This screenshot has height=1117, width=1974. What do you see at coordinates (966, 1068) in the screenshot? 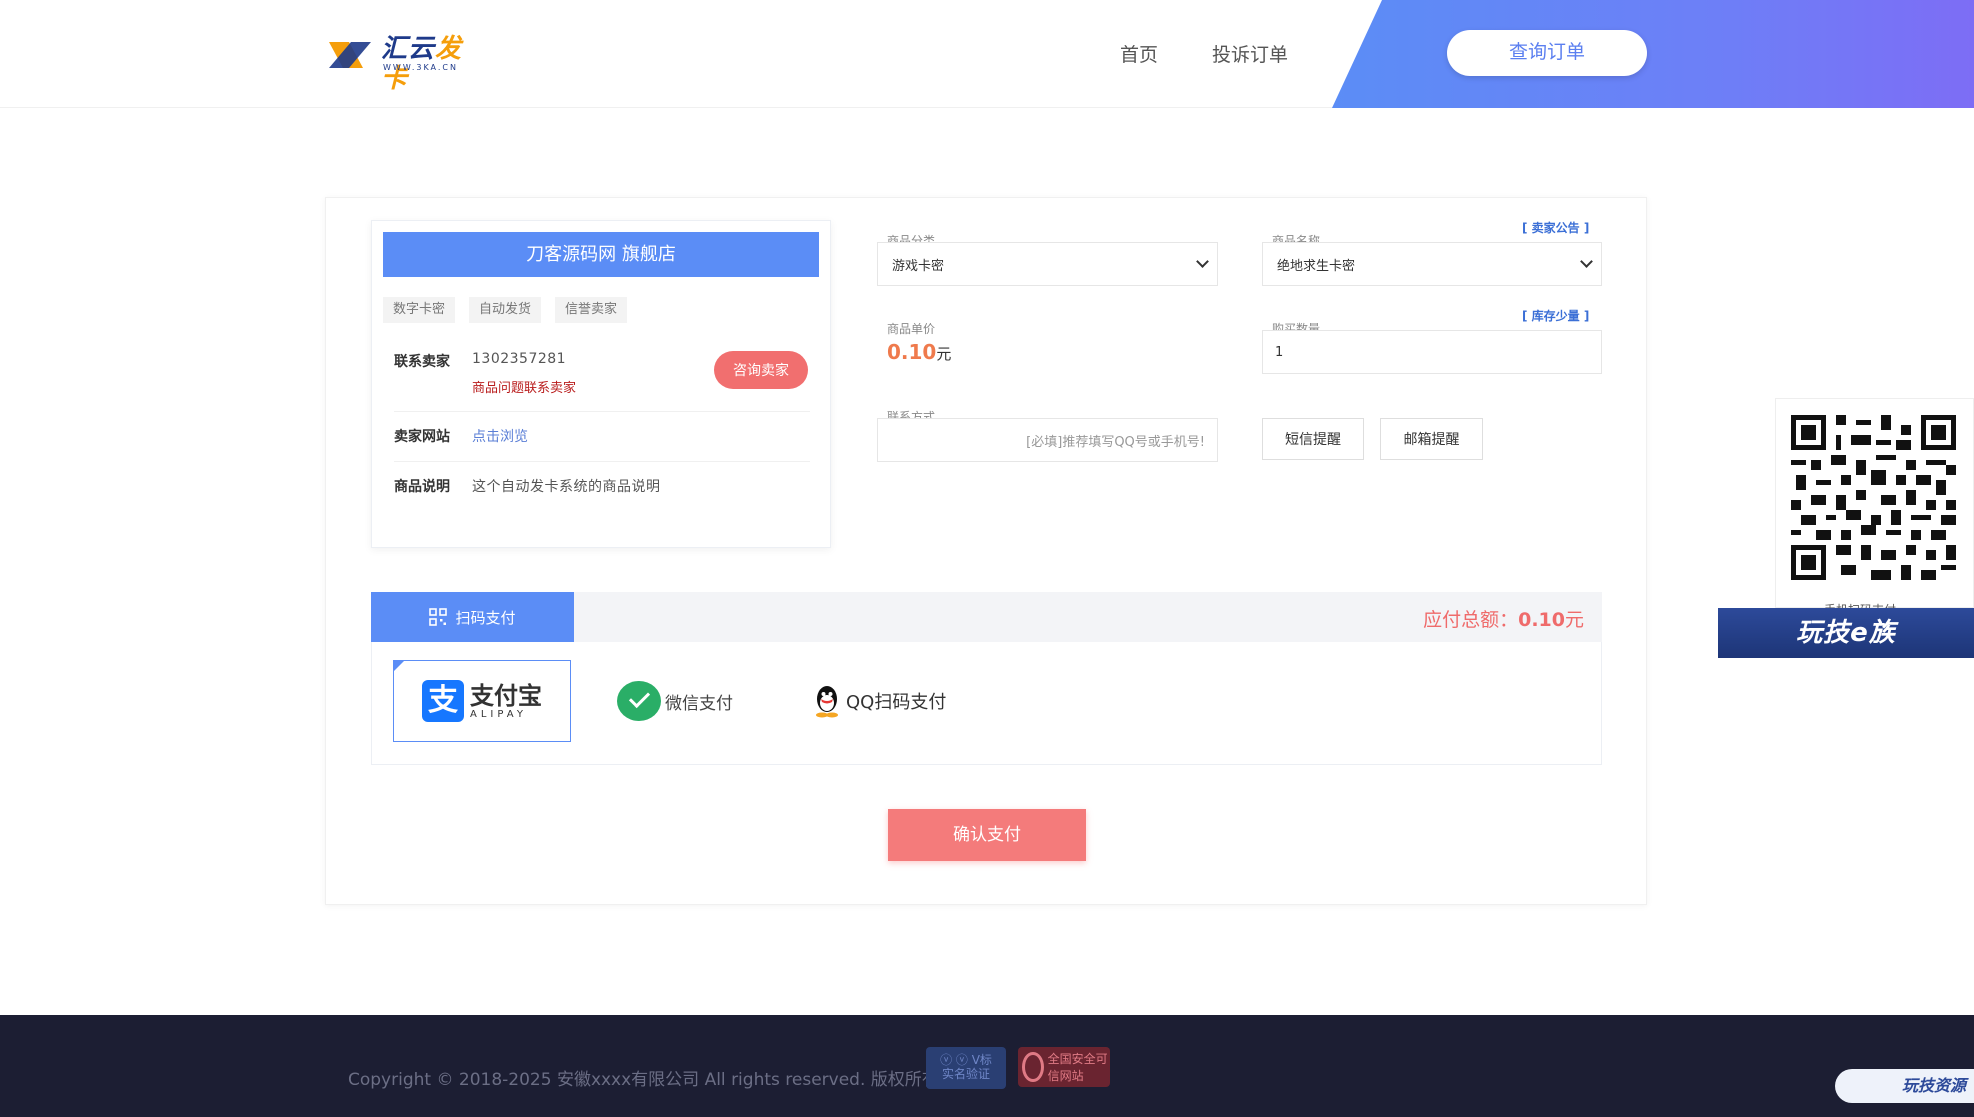
I see `verify-badge: ⓥ ⓥ V标 实名验证` at bounding box center [966, 1068].